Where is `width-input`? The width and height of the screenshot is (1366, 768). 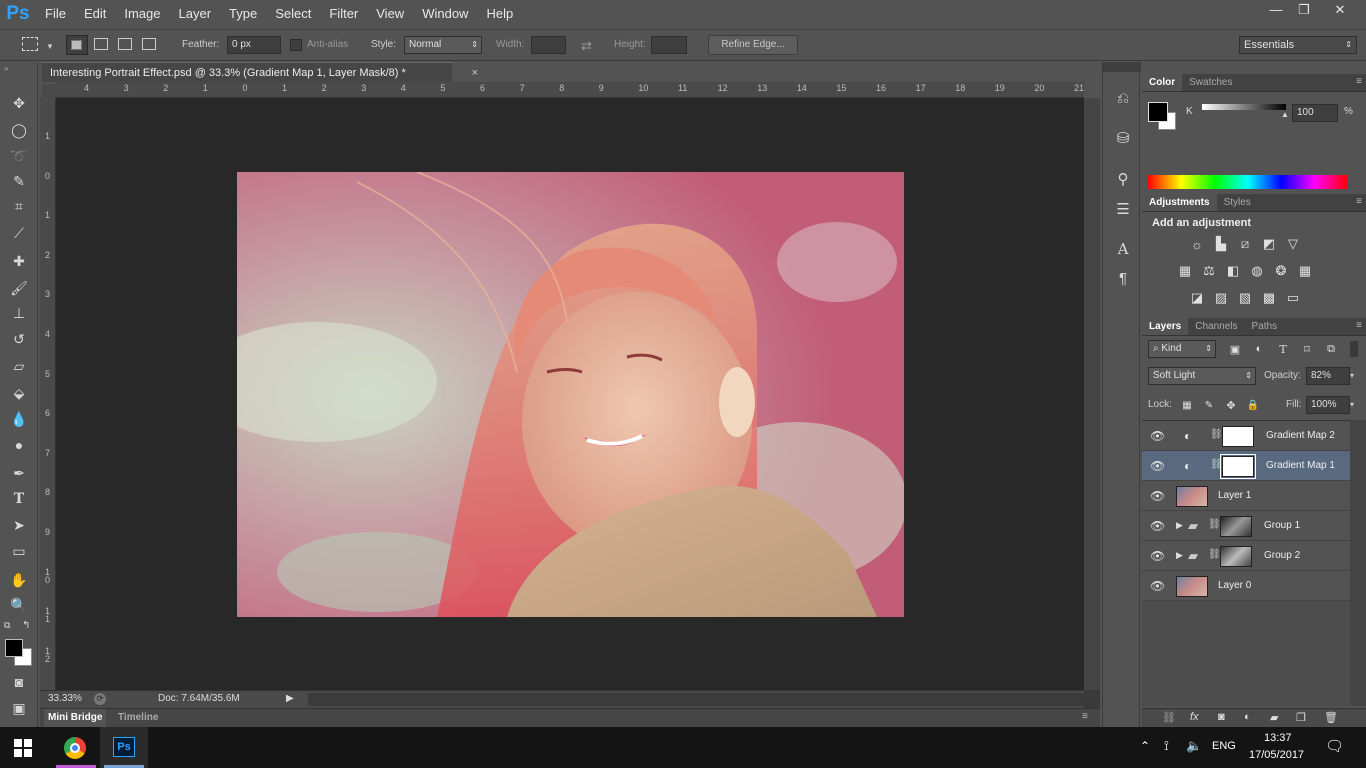
width-input is located at coordinates (548, 45).